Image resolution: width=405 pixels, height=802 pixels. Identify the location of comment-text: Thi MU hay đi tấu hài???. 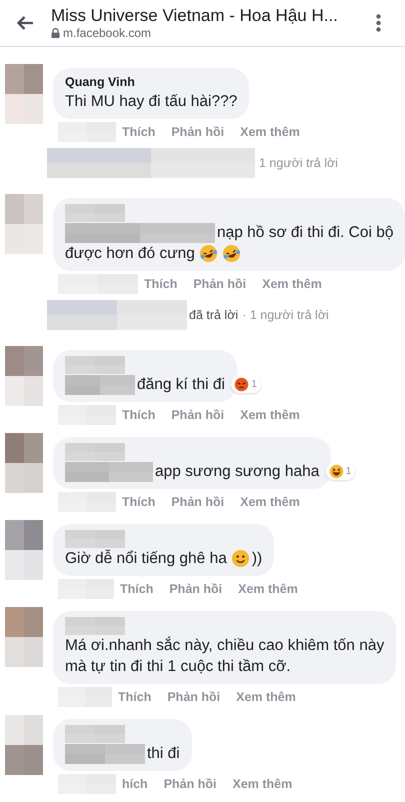
(151, 102).